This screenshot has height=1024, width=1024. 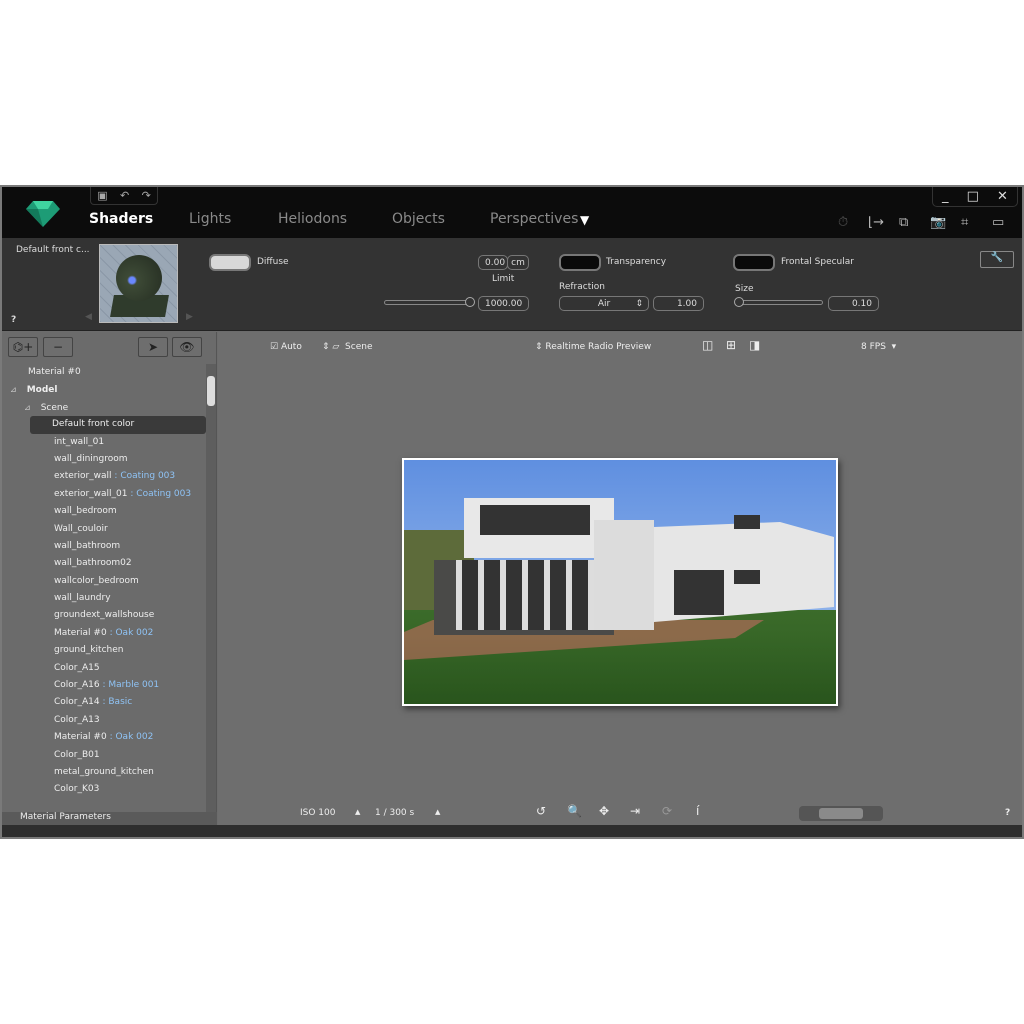 I want to click on size-slider, so click(x=778, y=302).